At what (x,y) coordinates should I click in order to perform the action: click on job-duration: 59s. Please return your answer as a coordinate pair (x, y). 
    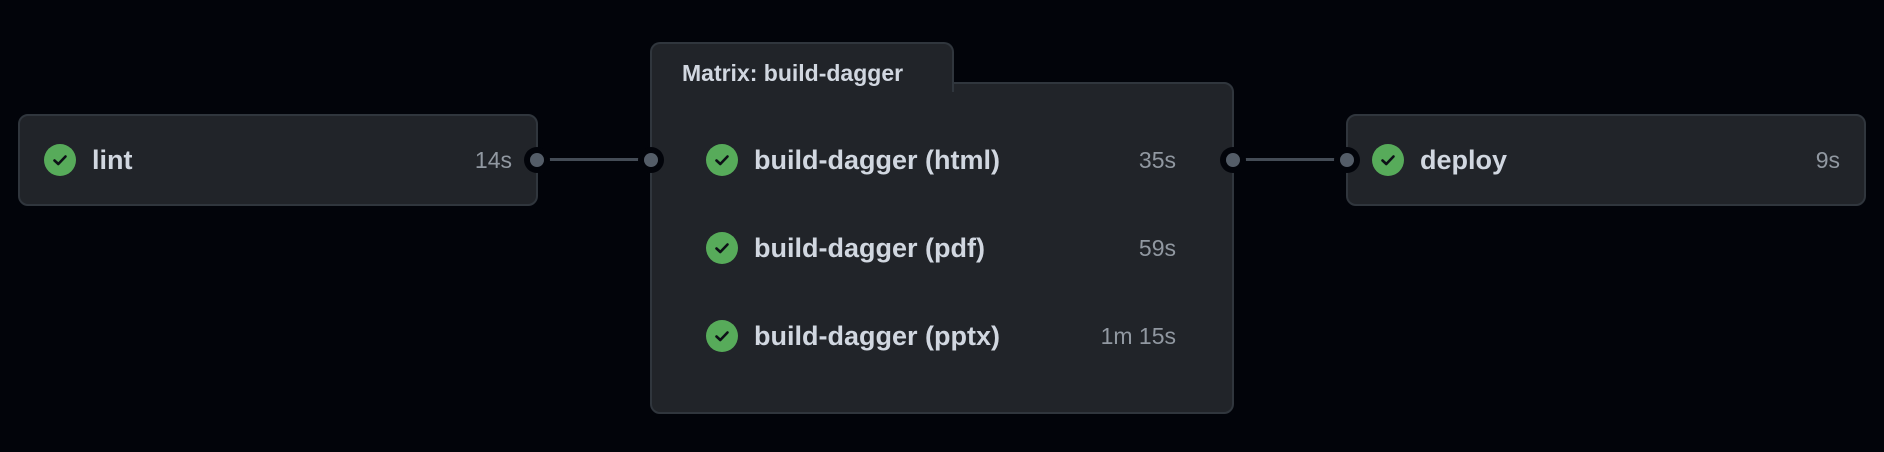
    Looking at the image, I should click on (1157, 247).